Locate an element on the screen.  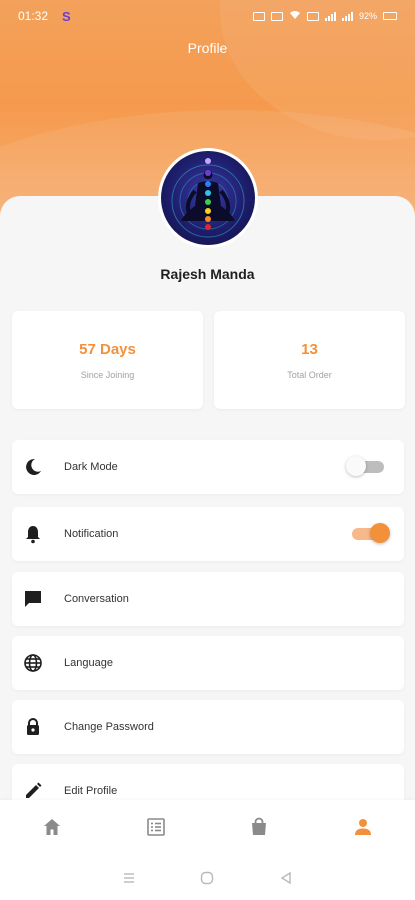
chat-icon is located at coordinates (33, 599).